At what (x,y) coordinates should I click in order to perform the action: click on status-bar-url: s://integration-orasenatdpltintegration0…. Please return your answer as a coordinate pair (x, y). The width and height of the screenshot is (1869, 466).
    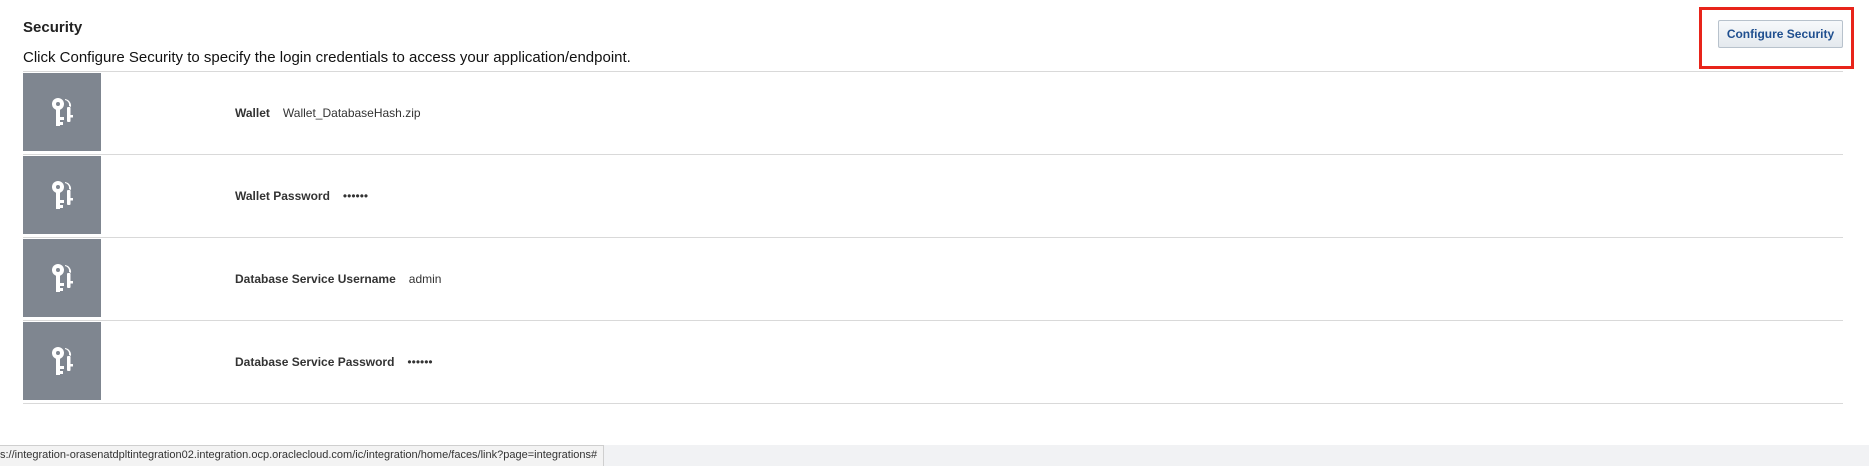
    Looking at the image, I should click on (302, 455).